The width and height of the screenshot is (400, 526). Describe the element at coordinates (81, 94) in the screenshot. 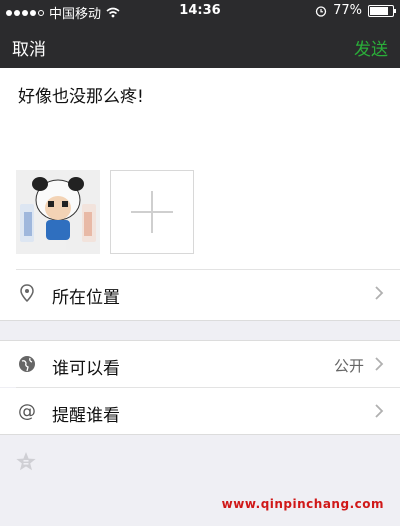

I see `post-text-input: 好像也没那么疼!` at that location.